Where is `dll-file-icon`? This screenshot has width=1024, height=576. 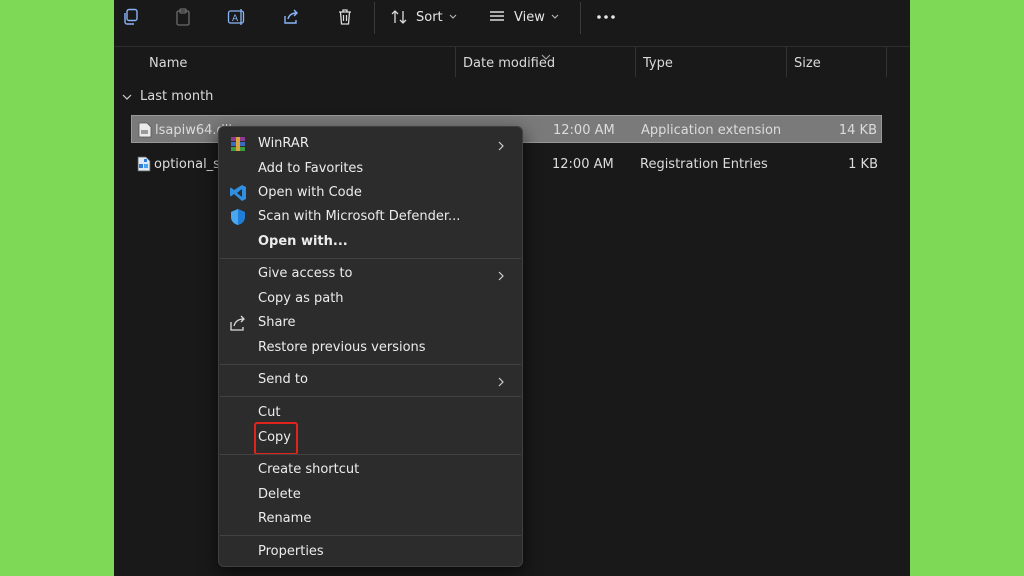
dll-file-icon is located at coordinates (145, 130).